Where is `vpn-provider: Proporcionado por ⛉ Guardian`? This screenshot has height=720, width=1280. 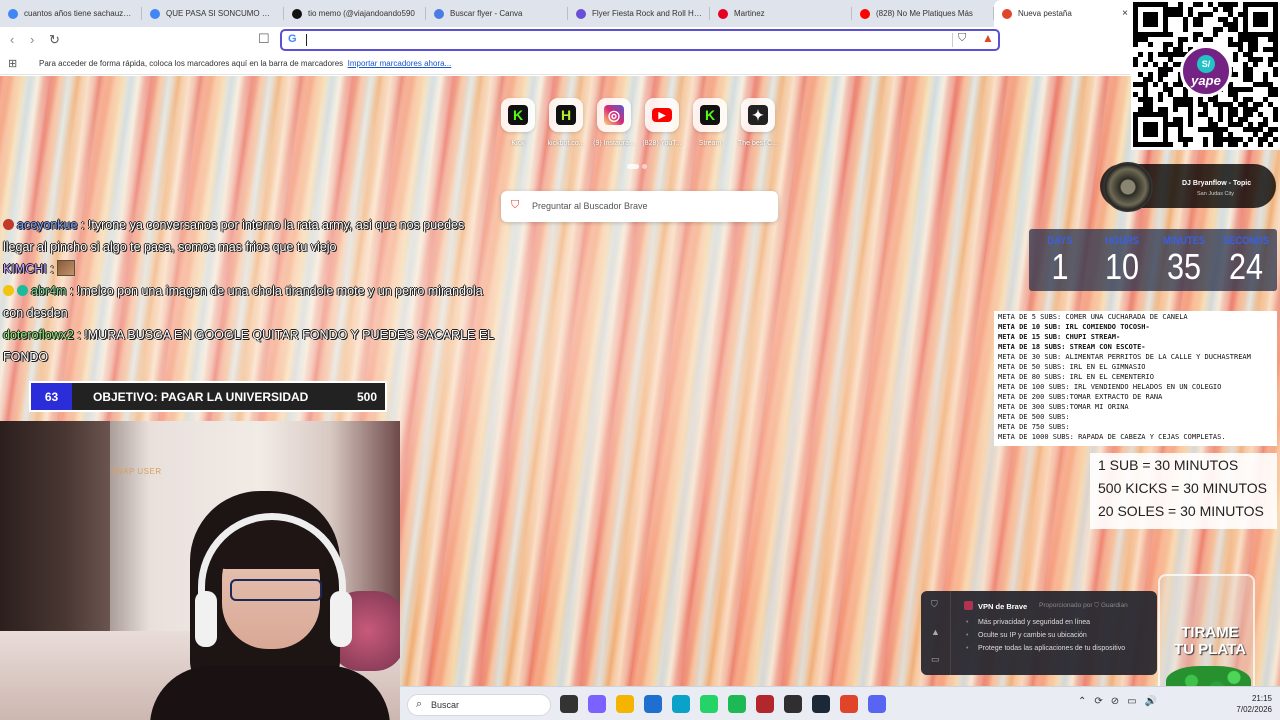
vpn-provider: Proporcionado por ⛉ Guardian is located at coordinates (1083, 605).